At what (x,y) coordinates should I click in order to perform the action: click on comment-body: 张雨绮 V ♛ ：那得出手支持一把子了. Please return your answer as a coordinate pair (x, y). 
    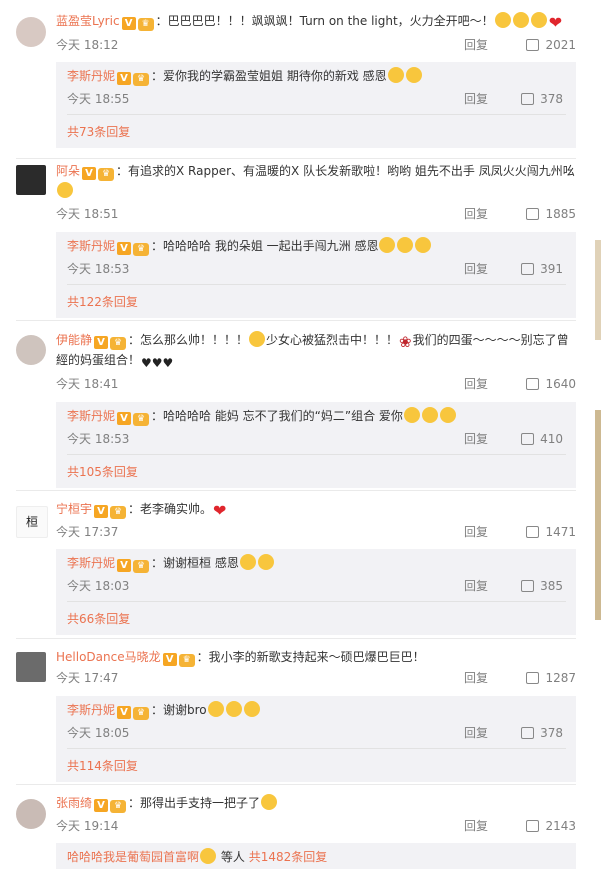
    Looking at the image, I should click on (316, 803).